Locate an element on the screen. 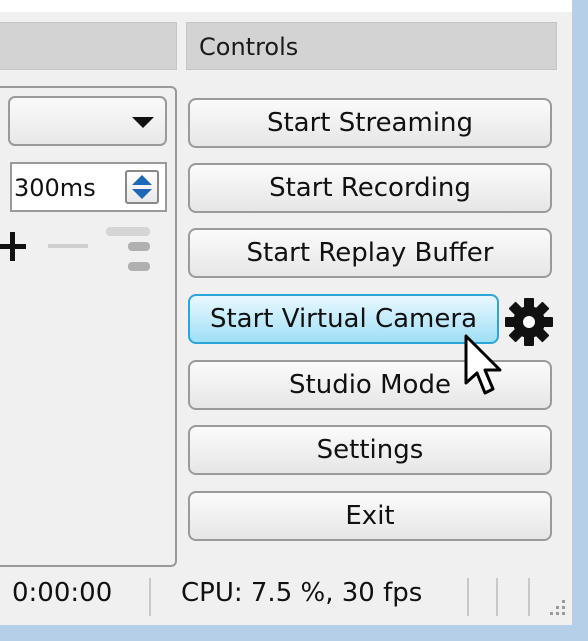 The width and height of the screenshot is (588, 641). transition-select is located at coordinates (87, 121).